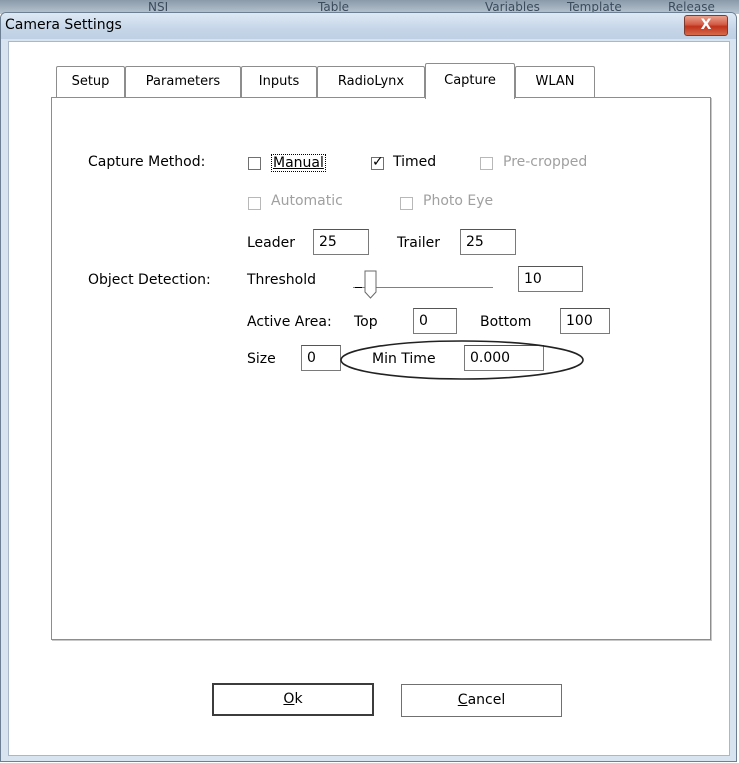 Image resolution: width=739 pixels, height=763 pixels. Describe the element at coordinates (281, 280) in the screenshot. I see `threshold-label: Threshold` at that location.